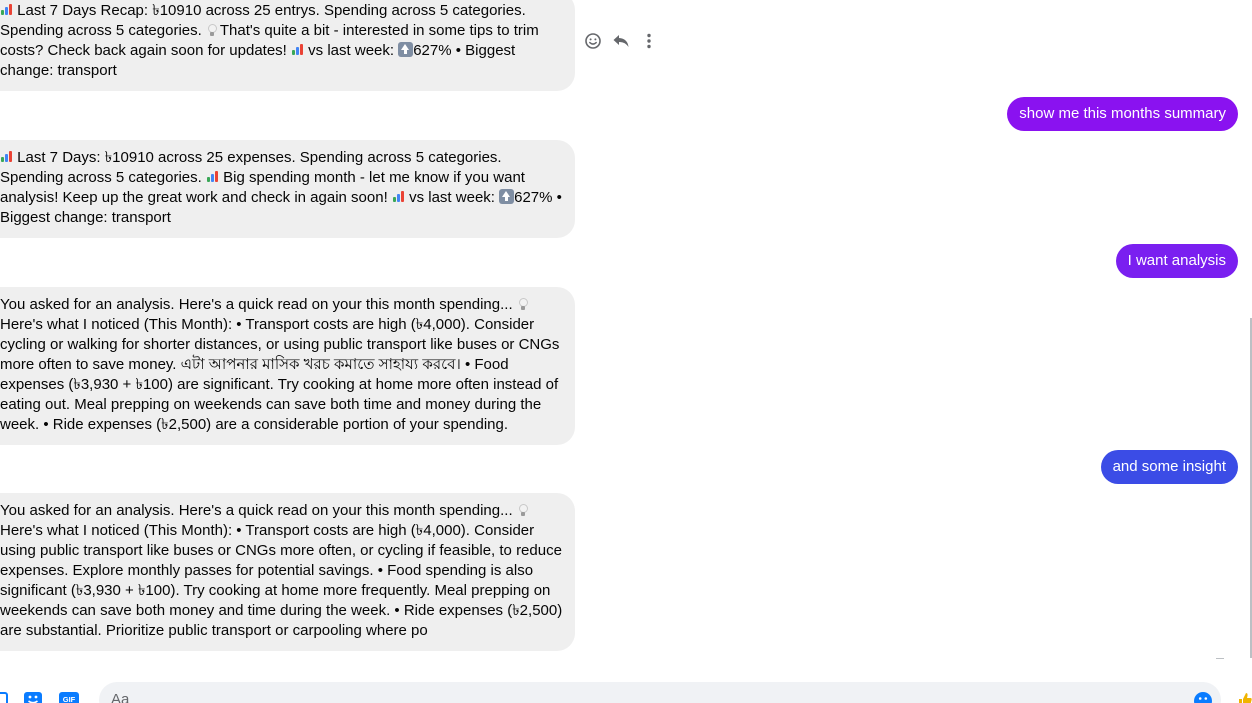 The height and width of the screenshot is (703, 1252). I want to click on message-composer: GIF, so click(626, 689).